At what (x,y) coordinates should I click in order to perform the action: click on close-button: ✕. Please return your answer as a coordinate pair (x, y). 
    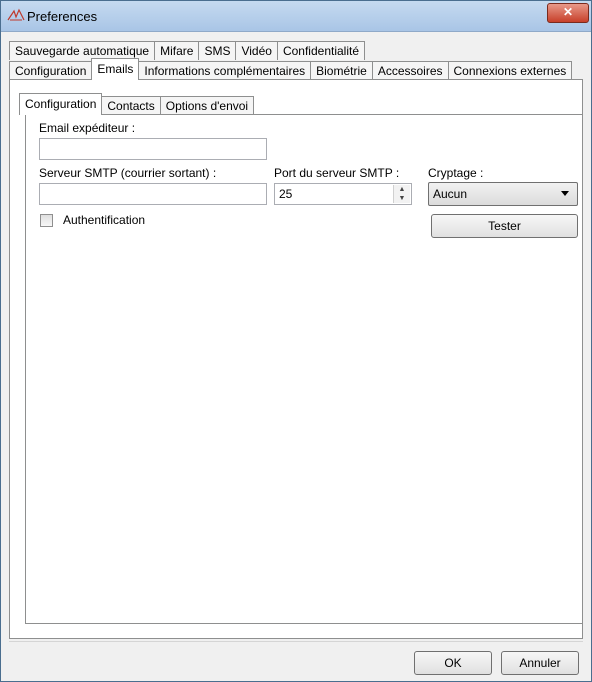
    Looking at the image, I should click on (568, 13).